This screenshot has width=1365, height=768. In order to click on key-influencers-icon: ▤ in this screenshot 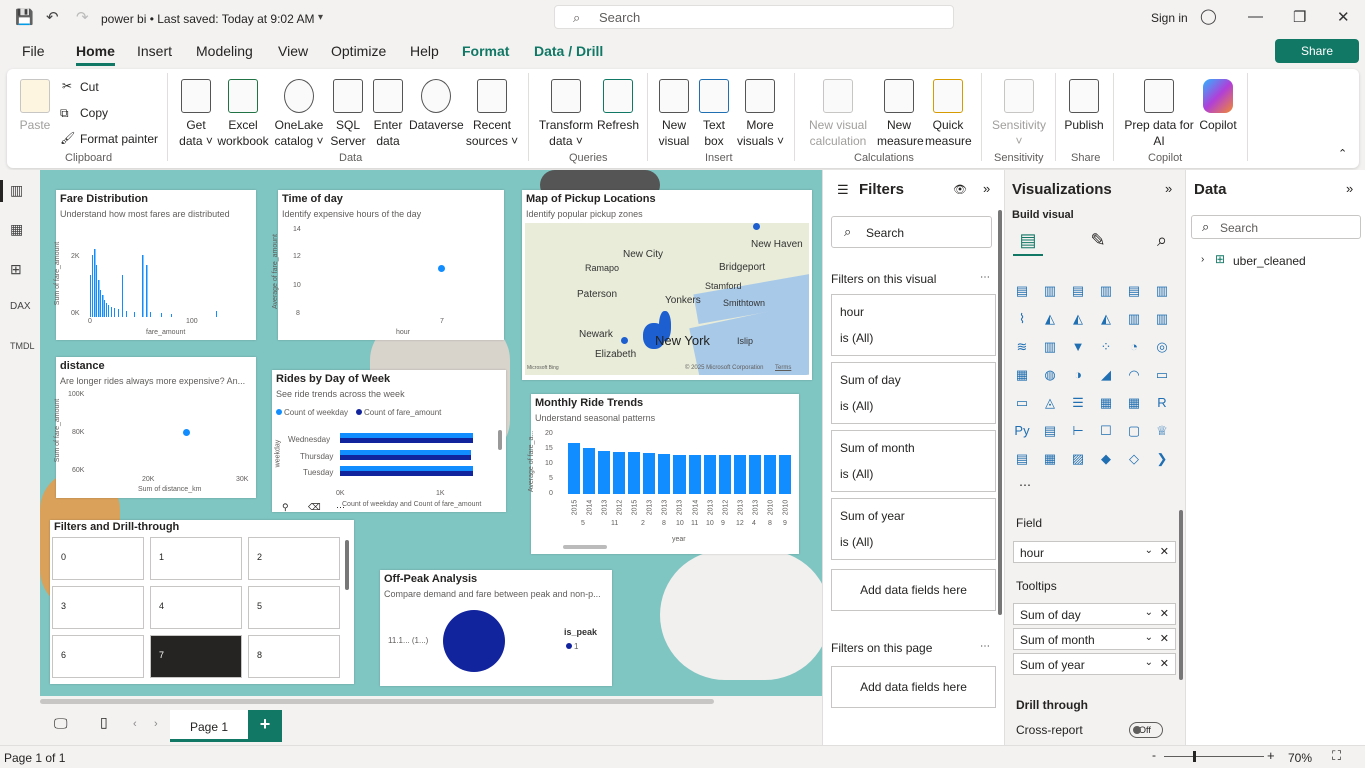, I will do `click(1050, 431)`.